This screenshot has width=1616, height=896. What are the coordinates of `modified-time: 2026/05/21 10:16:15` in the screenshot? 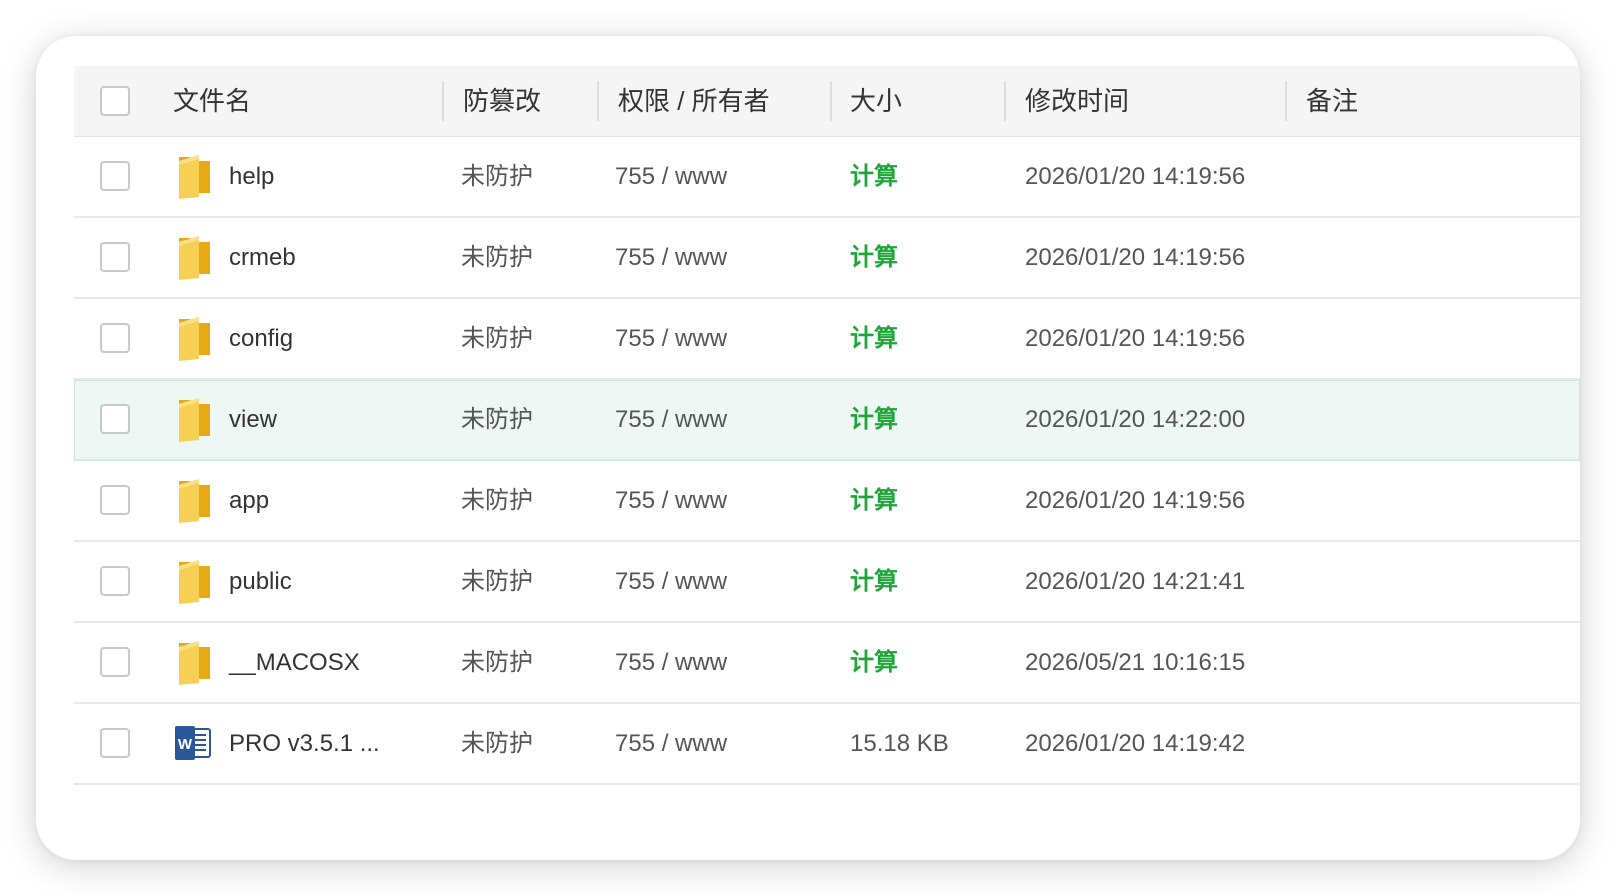 It's located at (1135, 662).